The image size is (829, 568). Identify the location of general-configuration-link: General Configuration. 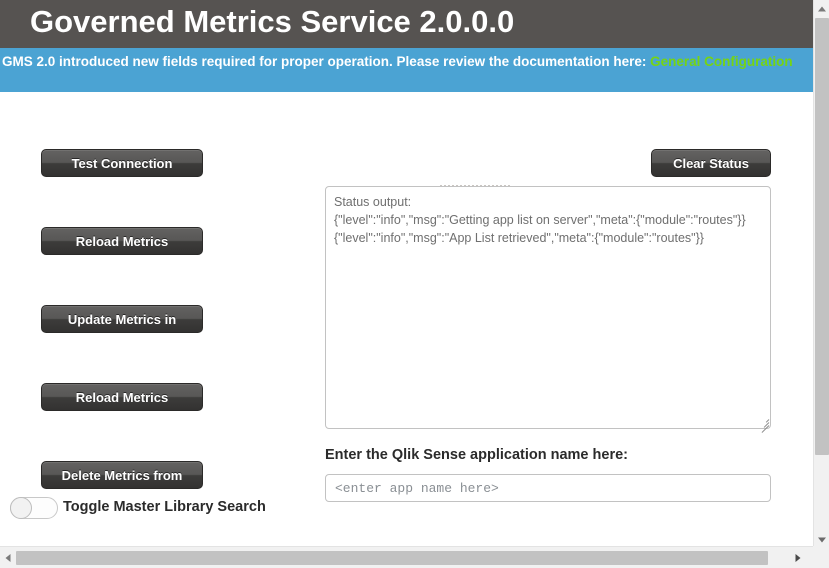
(721, 61).